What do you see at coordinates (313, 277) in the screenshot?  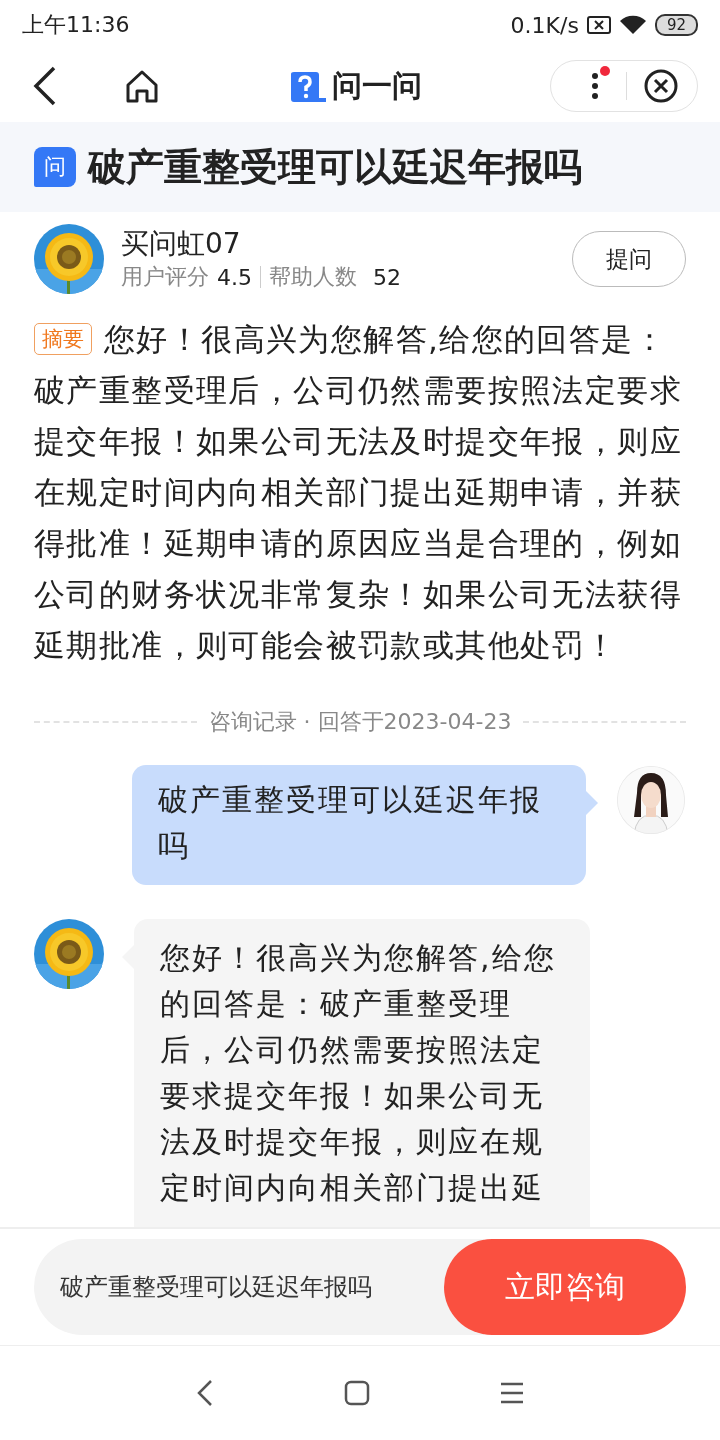 I see `helped-label: 帮助人数` at bounding box center [313, 277].